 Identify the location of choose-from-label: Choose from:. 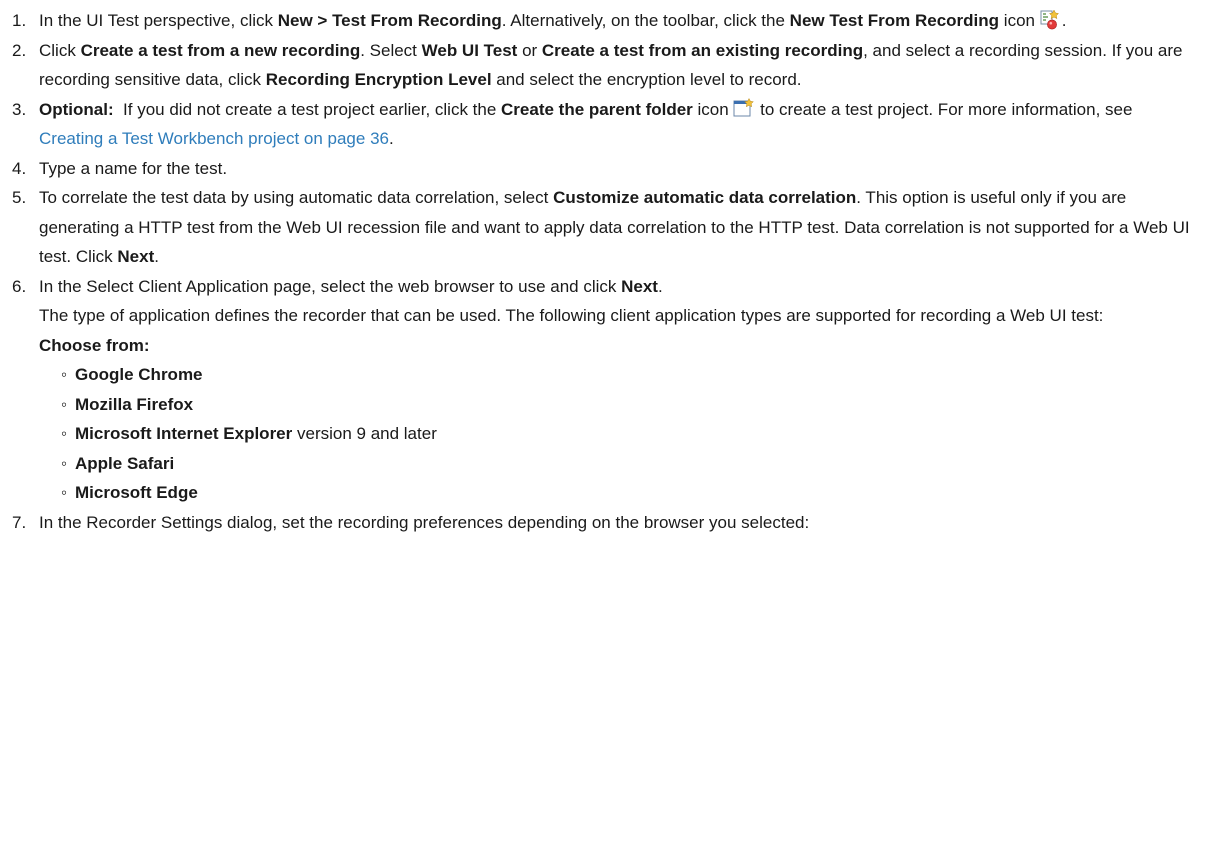
(94, 345).